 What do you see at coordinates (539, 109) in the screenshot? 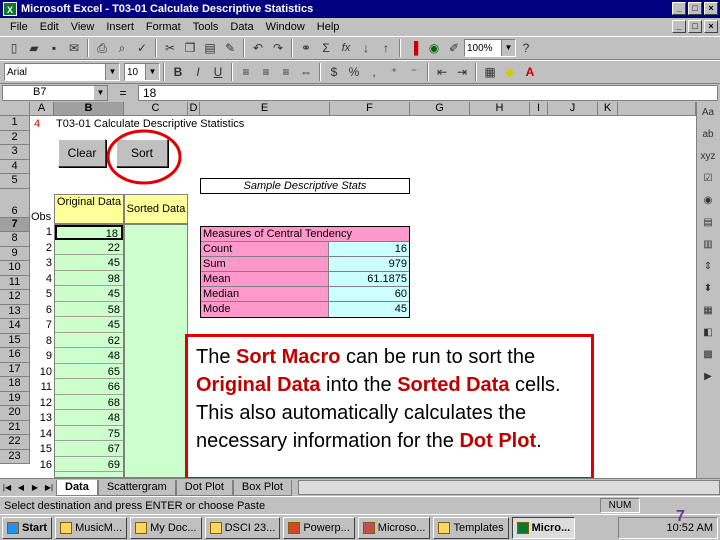
I see `column-header-i: I` at bounding box center [539, 109].